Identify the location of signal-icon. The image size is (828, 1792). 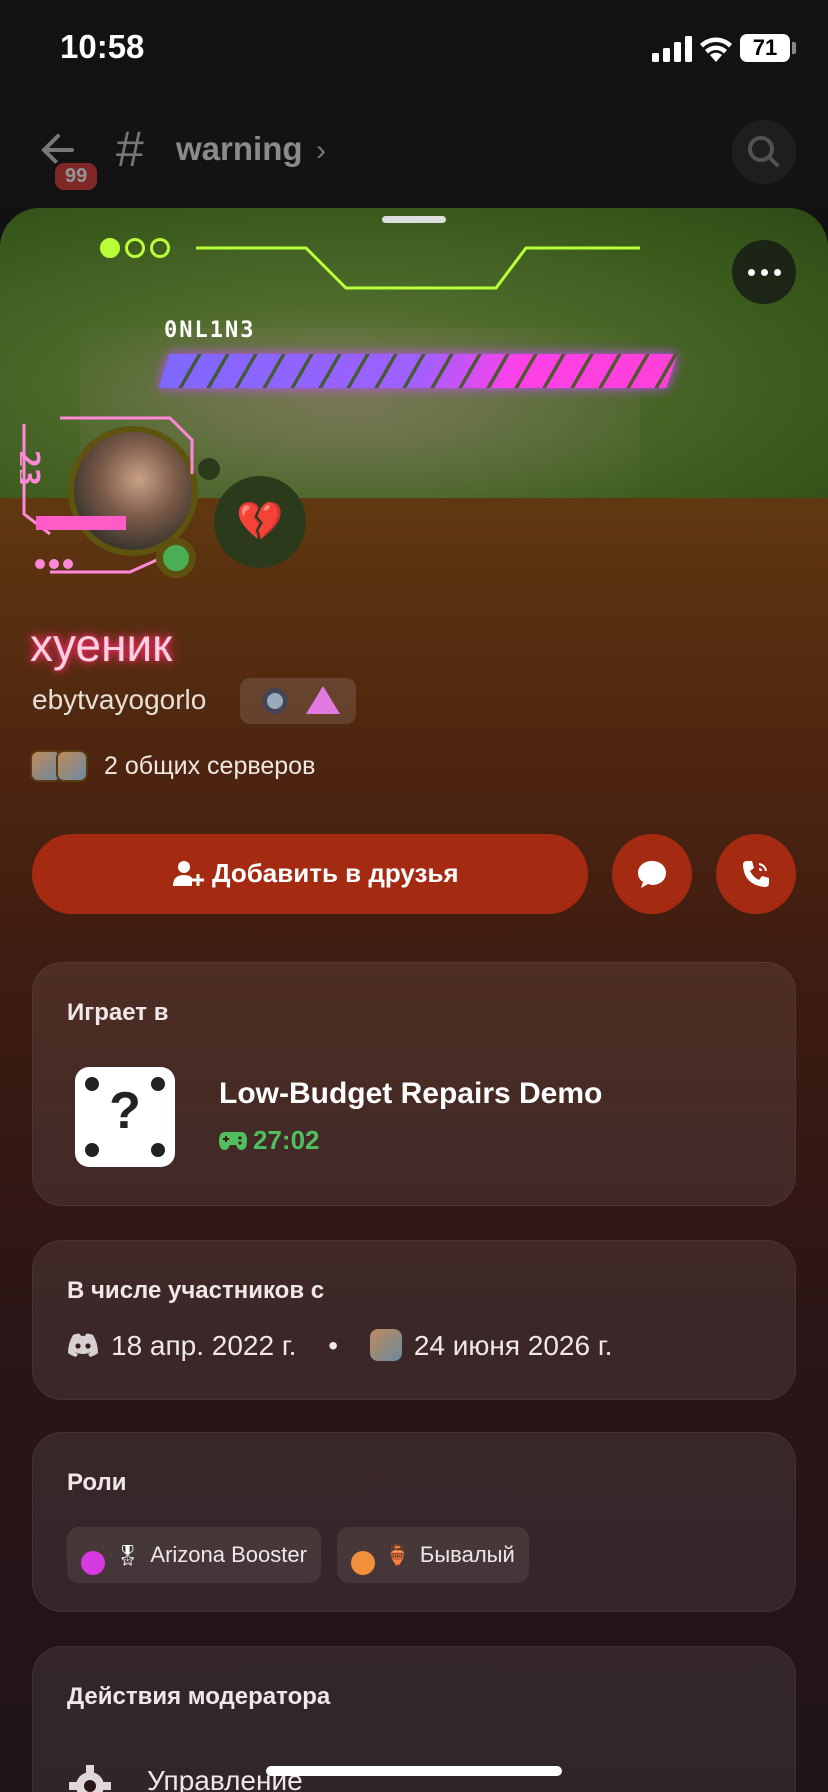
(672, 49).